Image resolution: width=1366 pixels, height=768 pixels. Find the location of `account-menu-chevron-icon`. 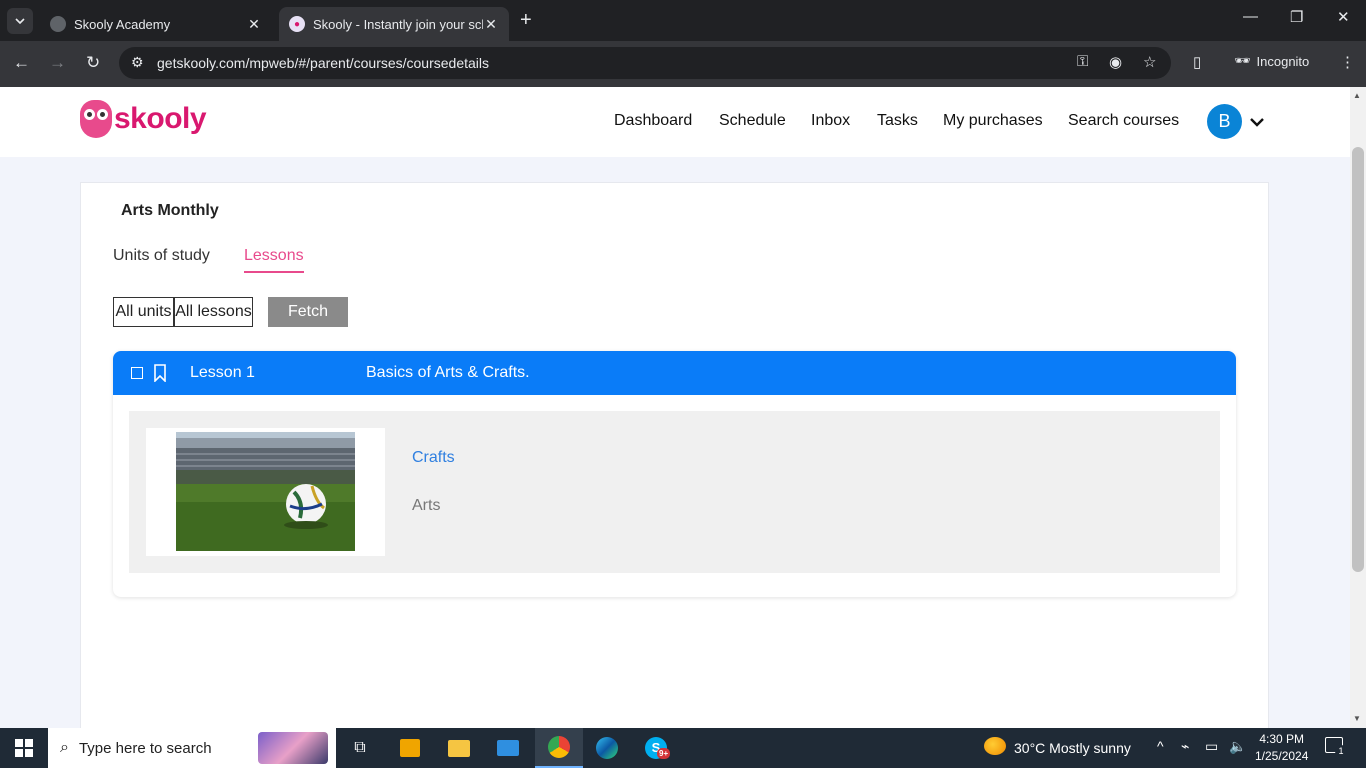

account-menu-chevron-icon is located at coordinates (1257, 123).